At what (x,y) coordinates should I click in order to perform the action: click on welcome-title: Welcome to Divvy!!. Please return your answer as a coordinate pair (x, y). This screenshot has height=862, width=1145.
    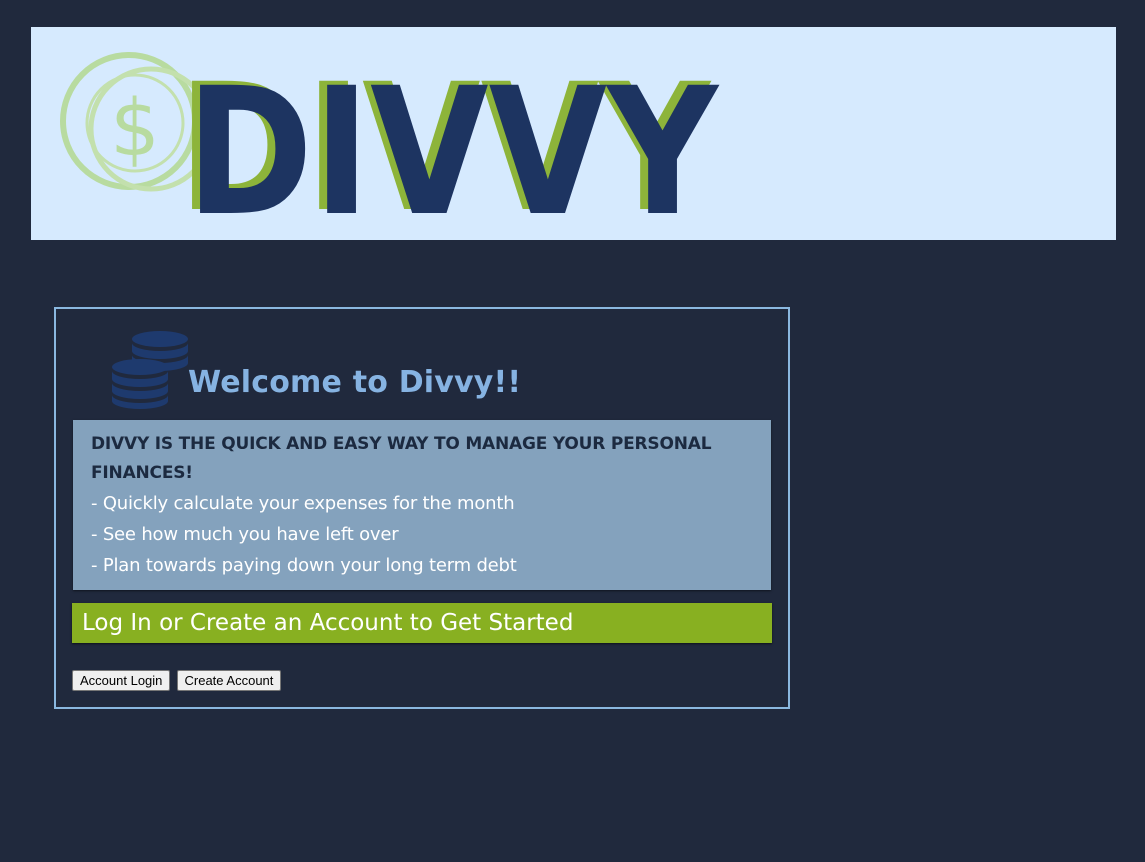
    Looking at the image, I should click on (355, 382).